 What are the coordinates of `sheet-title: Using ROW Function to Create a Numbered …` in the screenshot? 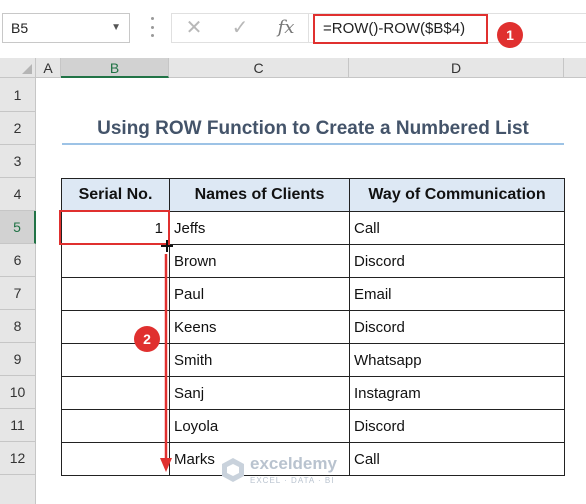 It's located at (313, 128).